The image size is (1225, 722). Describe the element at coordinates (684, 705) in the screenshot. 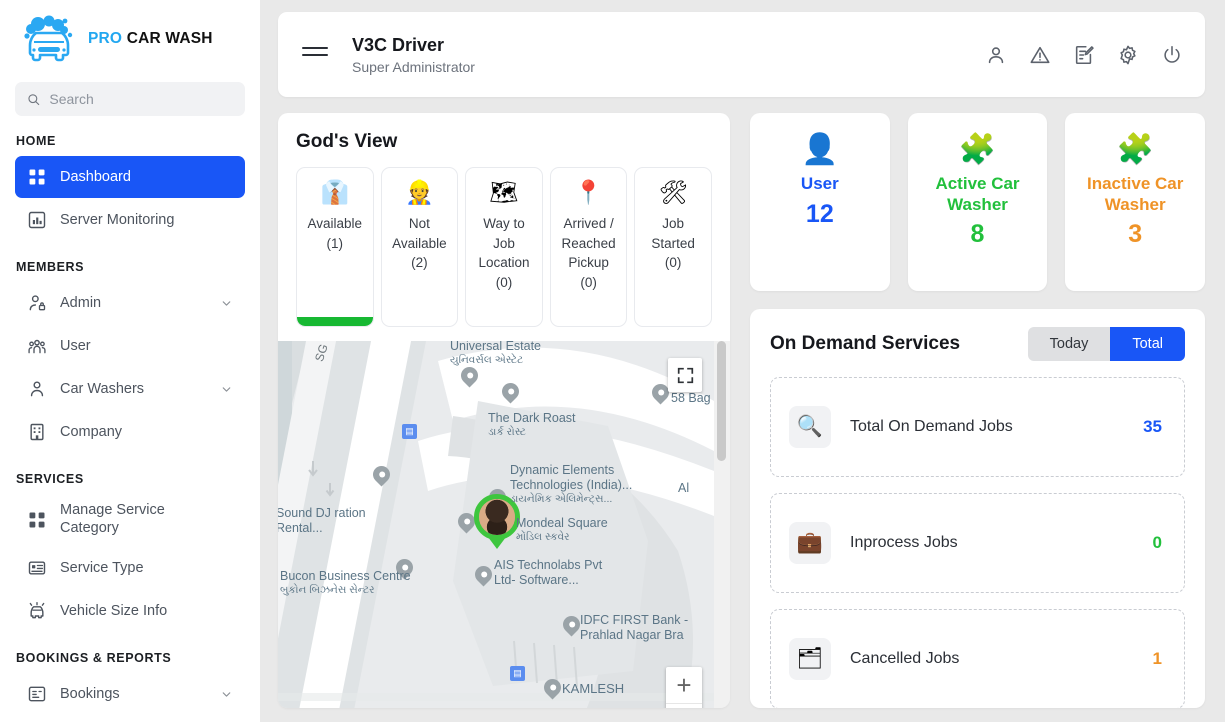

I see `map-zoom-out-button` at that location.